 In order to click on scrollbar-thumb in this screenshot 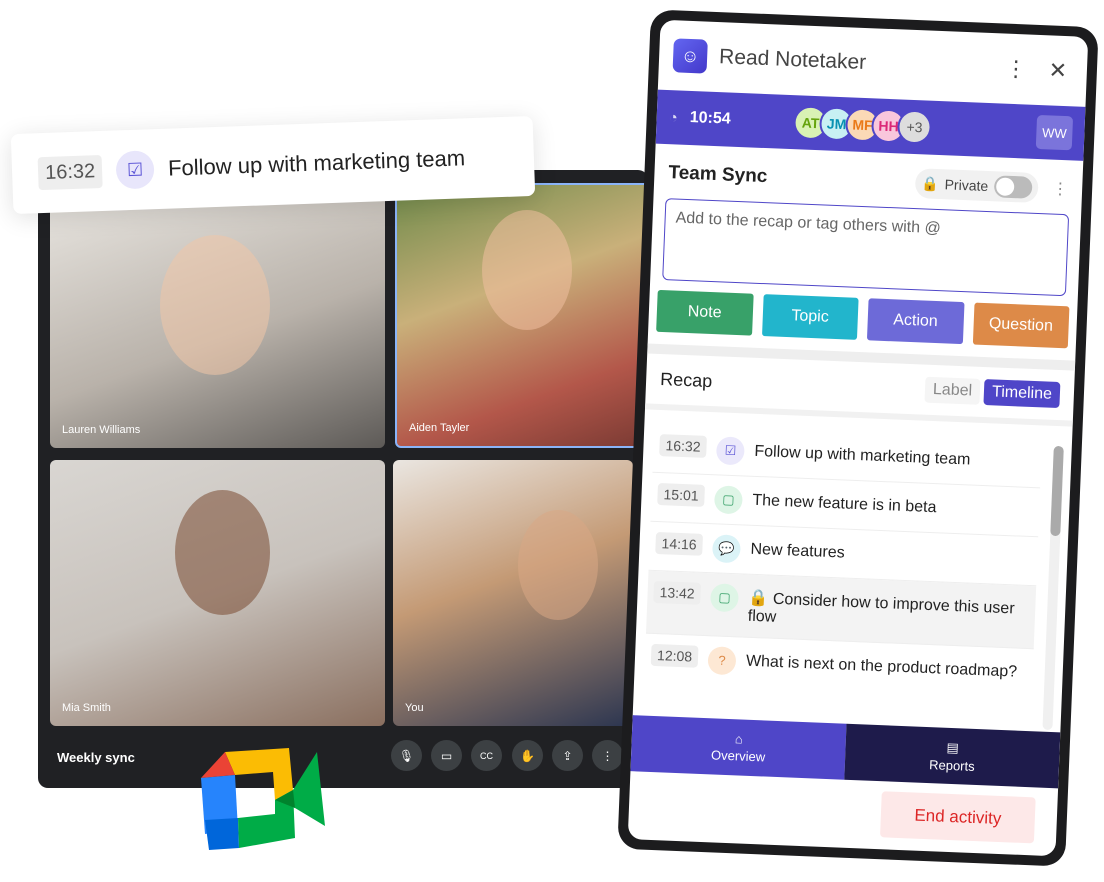, I will do `click(1057, 491)`.